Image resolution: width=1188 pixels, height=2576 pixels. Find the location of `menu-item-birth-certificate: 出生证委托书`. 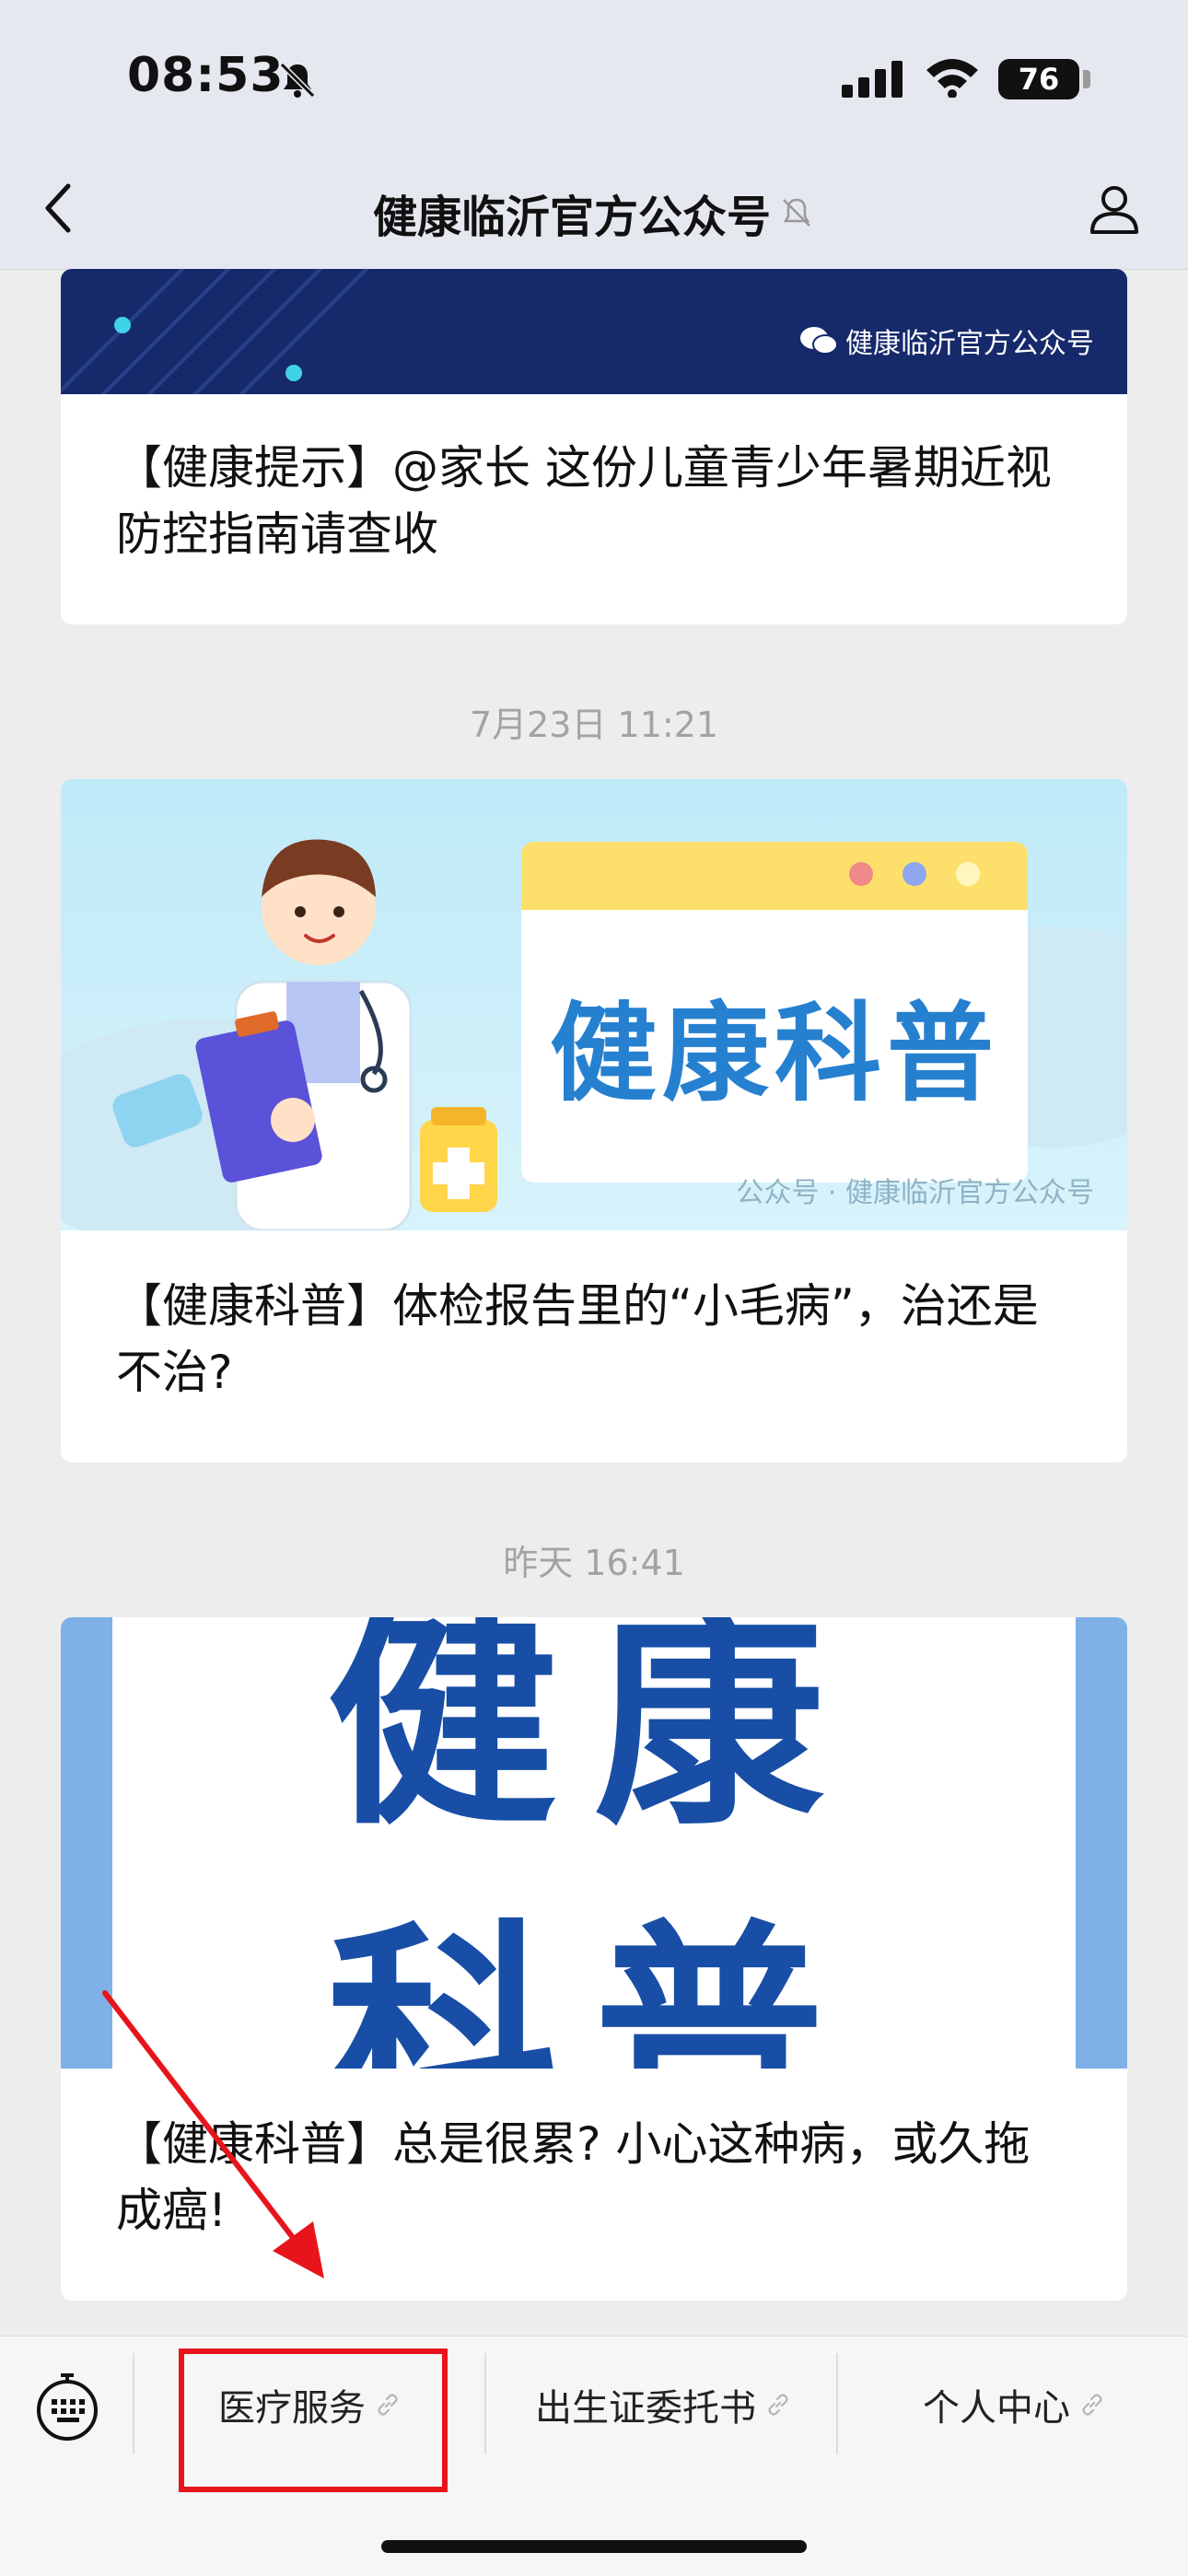

menu-item-birth-certificate: 出生证委托书 is located at coordinates (663, 2405).